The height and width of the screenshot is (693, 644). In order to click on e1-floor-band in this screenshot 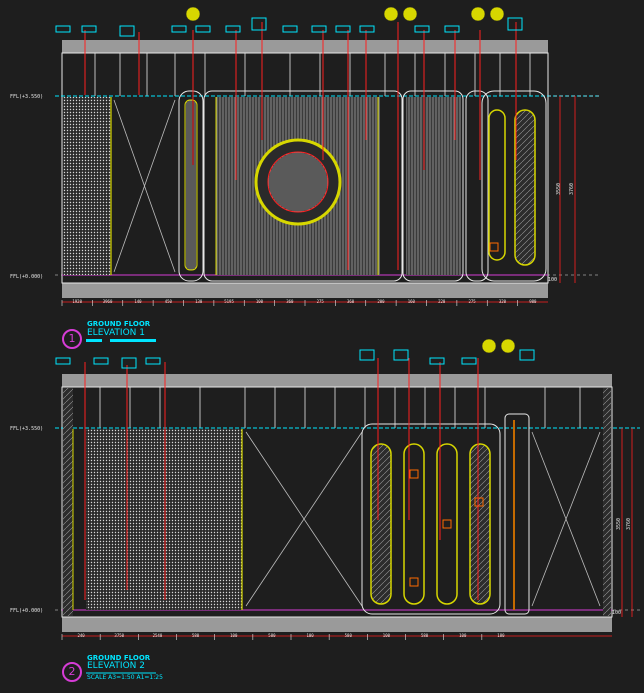, I will do `click(305, 290)`.